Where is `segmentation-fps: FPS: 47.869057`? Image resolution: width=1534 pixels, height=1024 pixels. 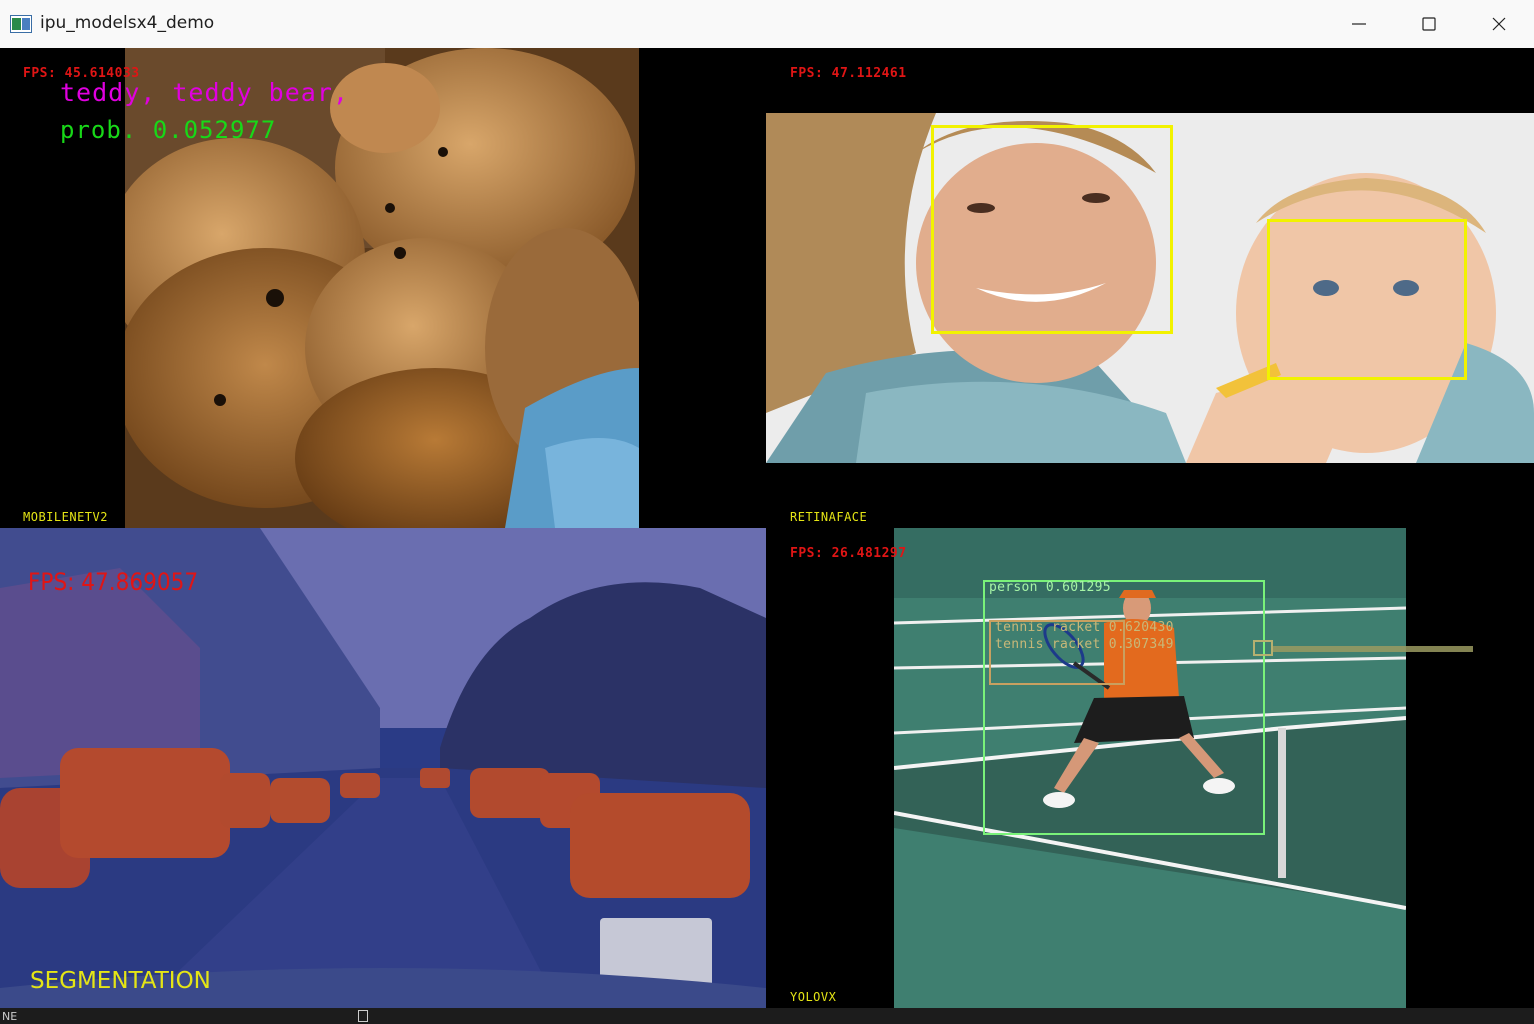 segmentation-fps: FPS: 47.869057 is located at coordinates (113, 582).